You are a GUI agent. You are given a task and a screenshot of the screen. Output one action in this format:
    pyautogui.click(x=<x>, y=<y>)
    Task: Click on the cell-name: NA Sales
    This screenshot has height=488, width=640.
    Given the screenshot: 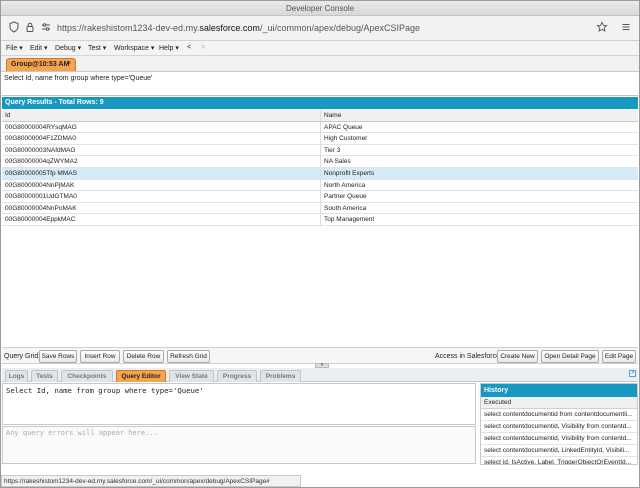 What is the action you would take?
    pyautogui.click(x=337, y=161)
    